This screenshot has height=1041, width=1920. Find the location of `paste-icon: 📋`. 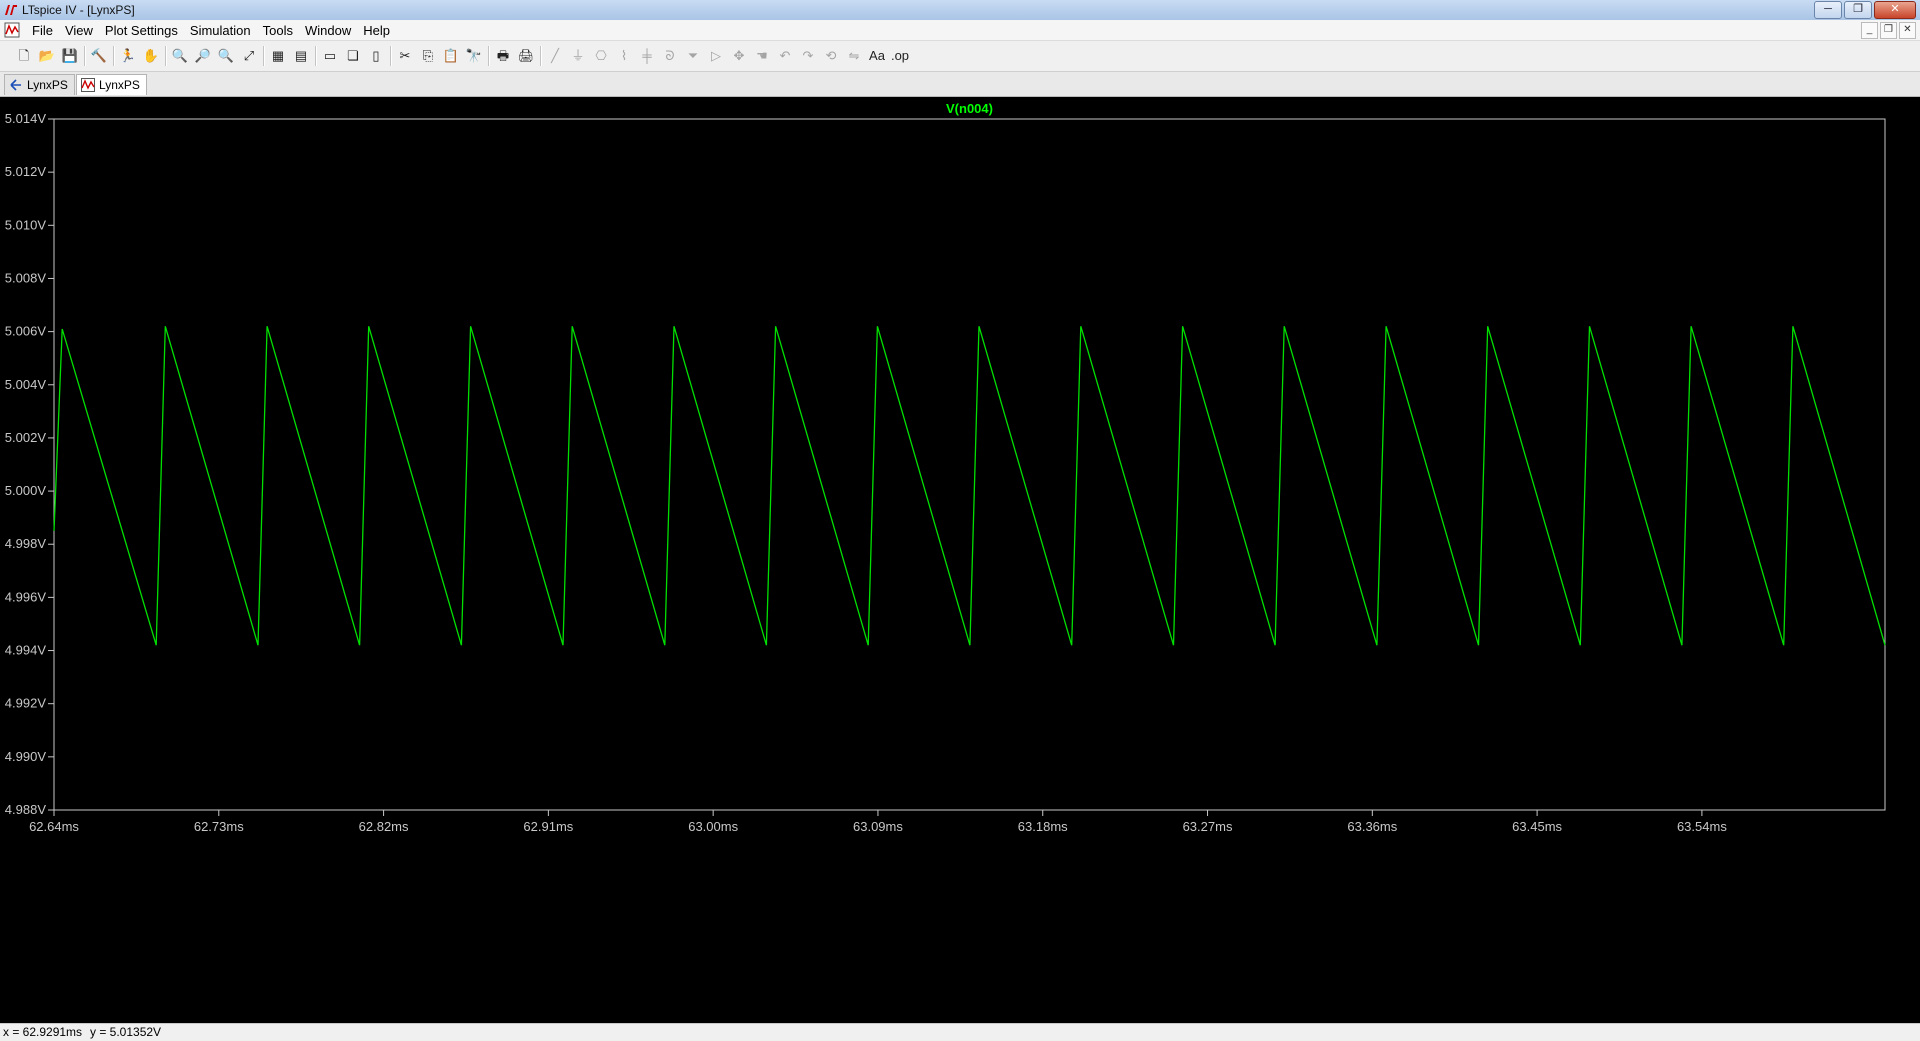

paste-icon: 📋 is located at coordinates (451, 56).